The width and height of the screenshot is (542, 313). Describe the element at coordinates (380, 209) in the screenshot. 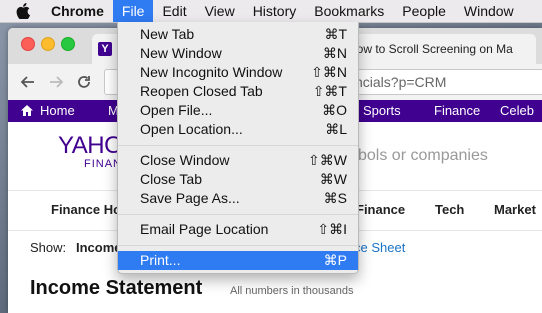

I see `subnav-finance: Finance` at that location.